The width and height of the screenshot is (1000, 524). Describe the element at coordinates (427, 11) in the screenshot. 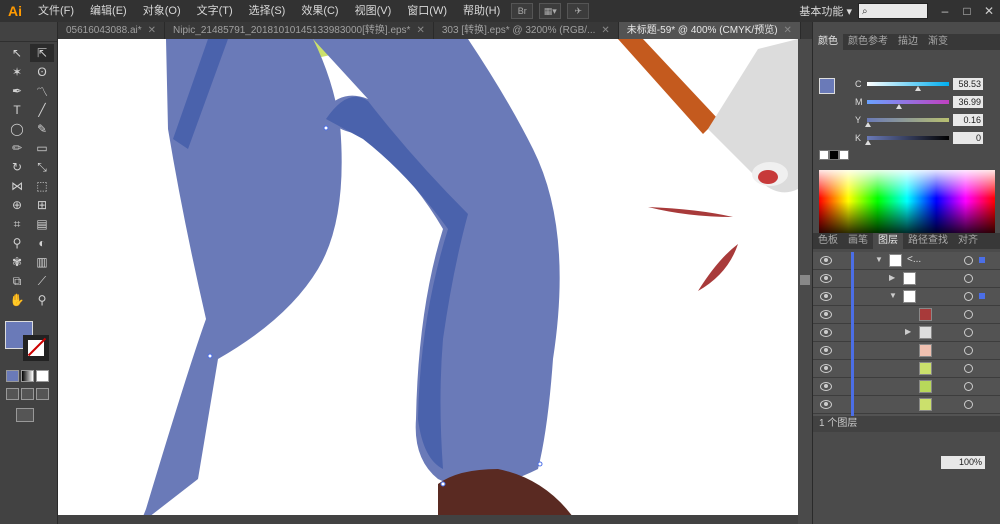

I see `menu-window: 窗口(W)` at that location.